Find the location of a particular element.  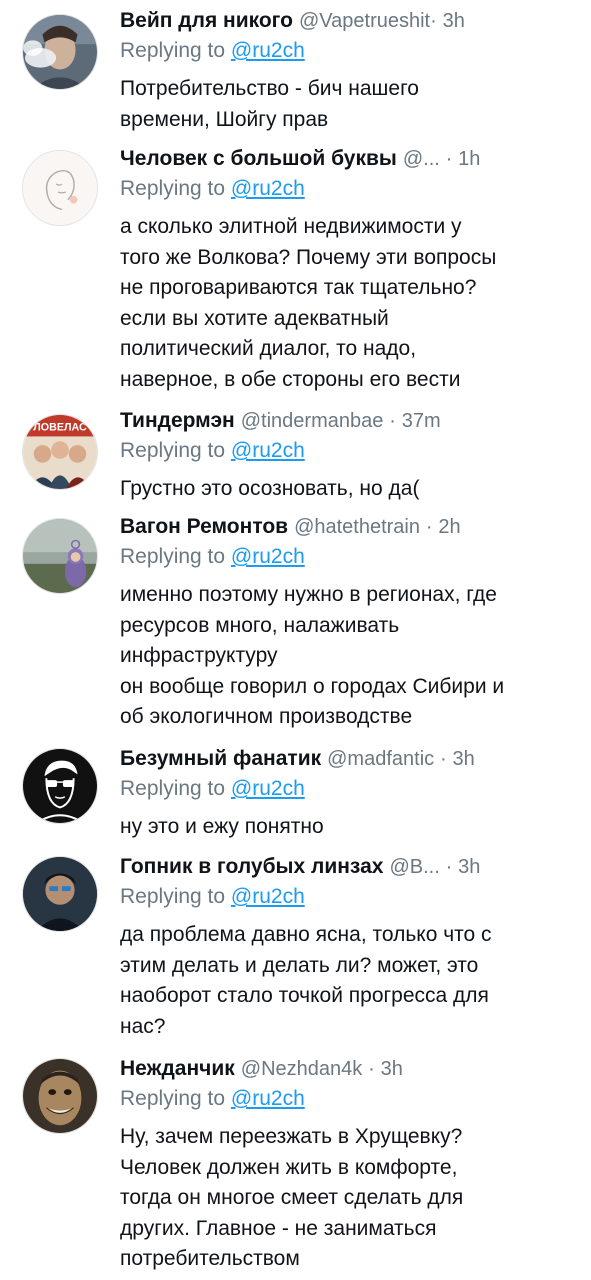

tweet-text-line: если вы хотите адекватный is located at coordinates (254, 318).